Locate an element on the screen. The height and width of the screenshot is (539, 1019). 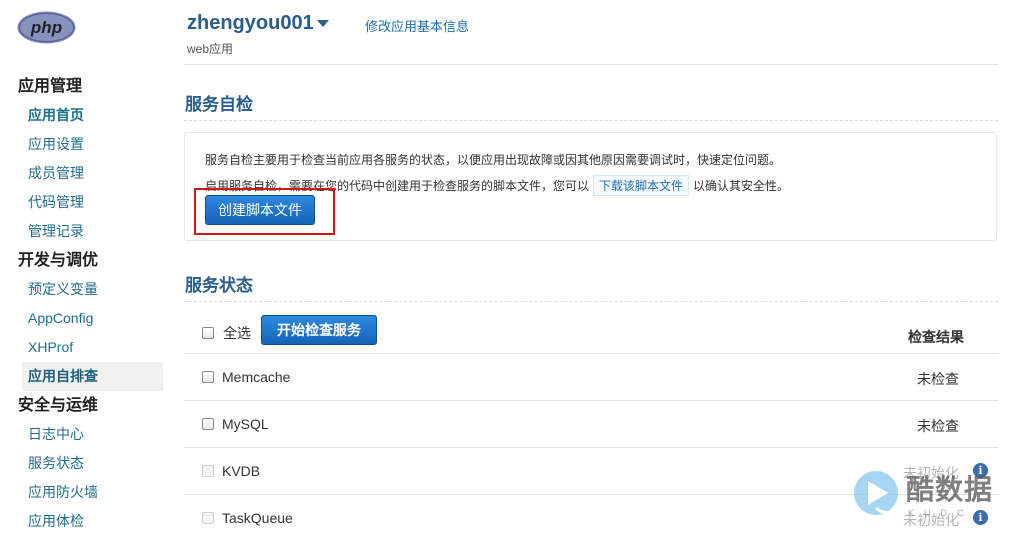
instructions-text-after: 以确认其安全性。 is located at coordinates (741, 186).